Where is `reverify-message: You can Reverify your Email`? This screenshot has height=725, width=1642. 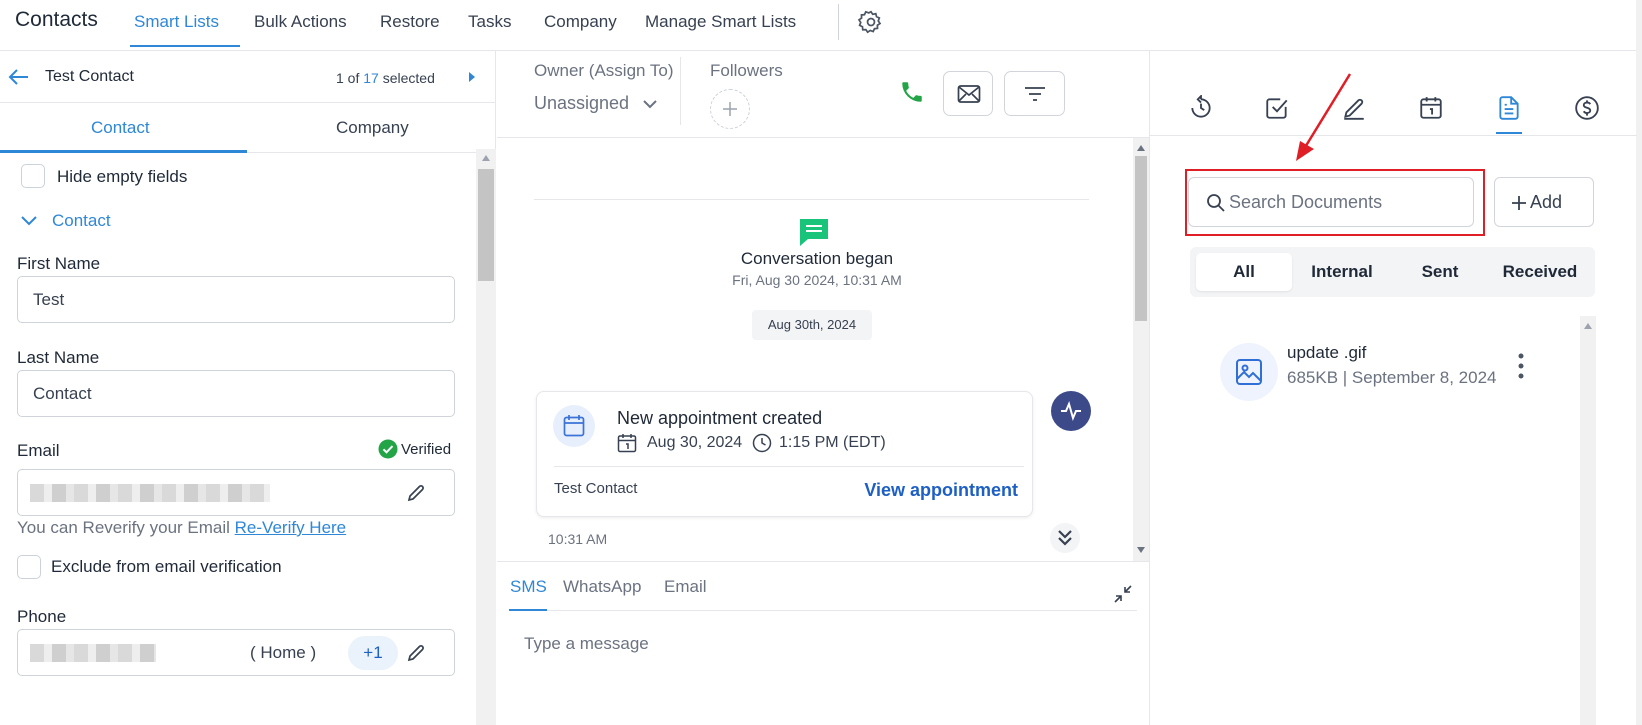
reverify-message: You can Reverify your Email is located at coordinates (123, 527).